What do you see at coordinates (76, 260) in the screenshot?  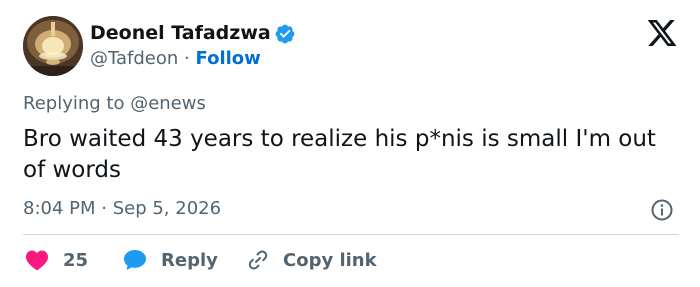 I see `like-count: 25` at bounding box center [76, 260].